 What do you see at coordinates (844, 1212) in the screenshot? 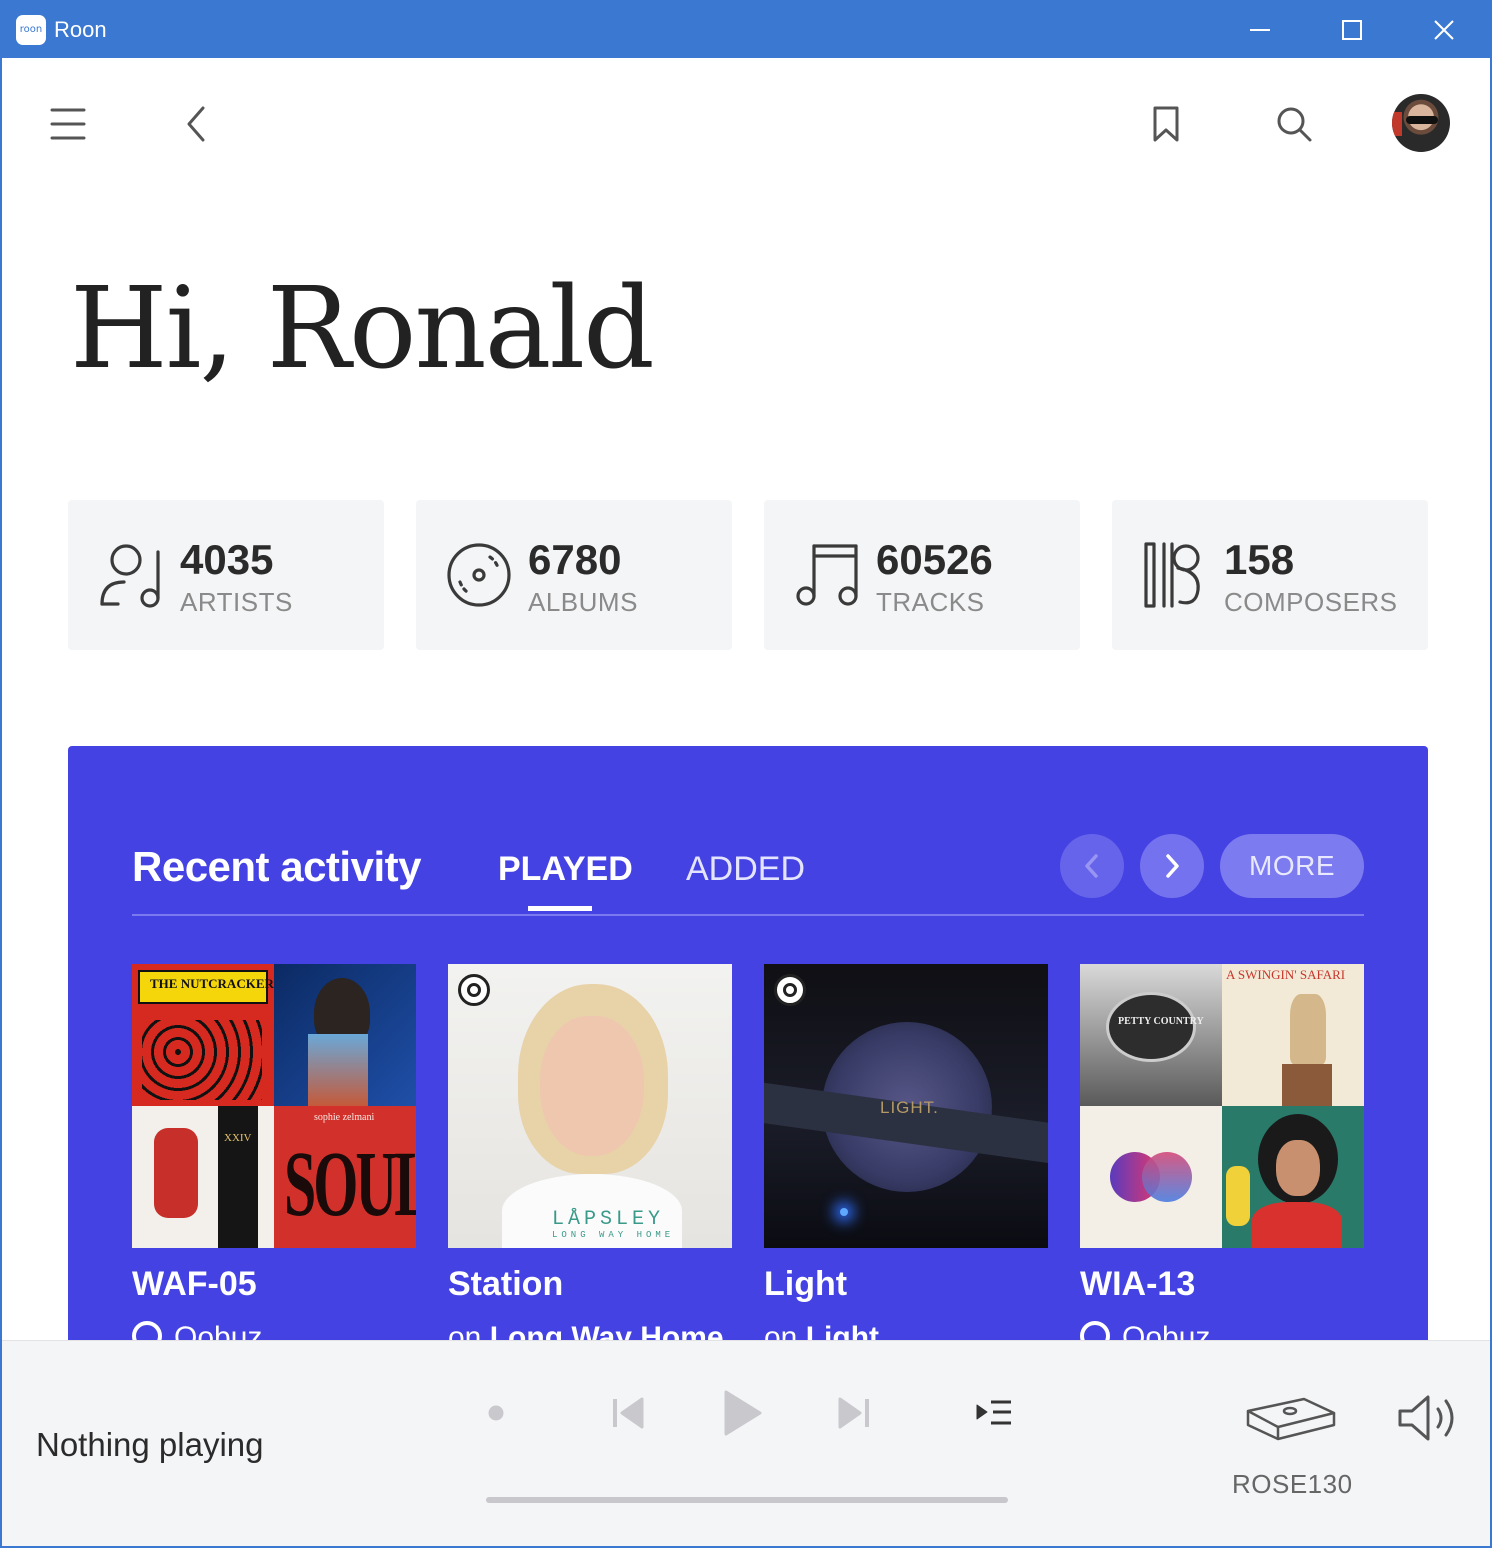
I see `cover-light` at bounding box center [844, 1212].